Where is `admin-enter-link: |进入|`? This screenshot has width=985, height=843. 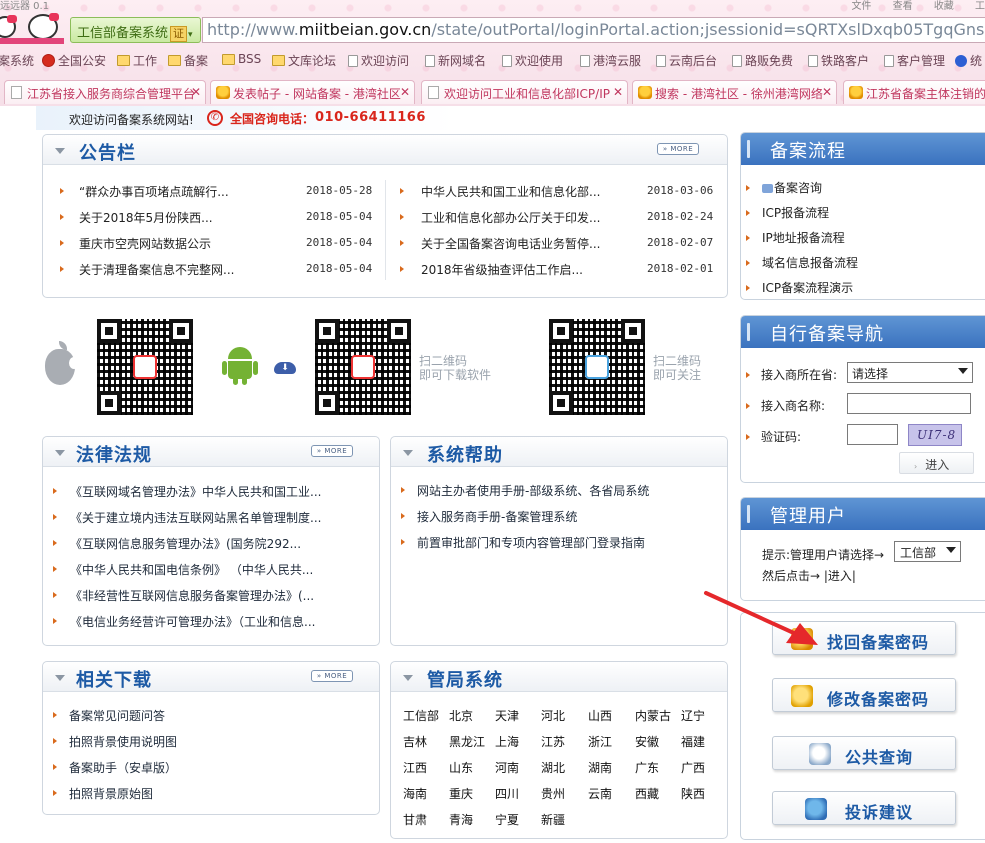
admin-enter-link: |进入| is located at coordinates (840, 576).